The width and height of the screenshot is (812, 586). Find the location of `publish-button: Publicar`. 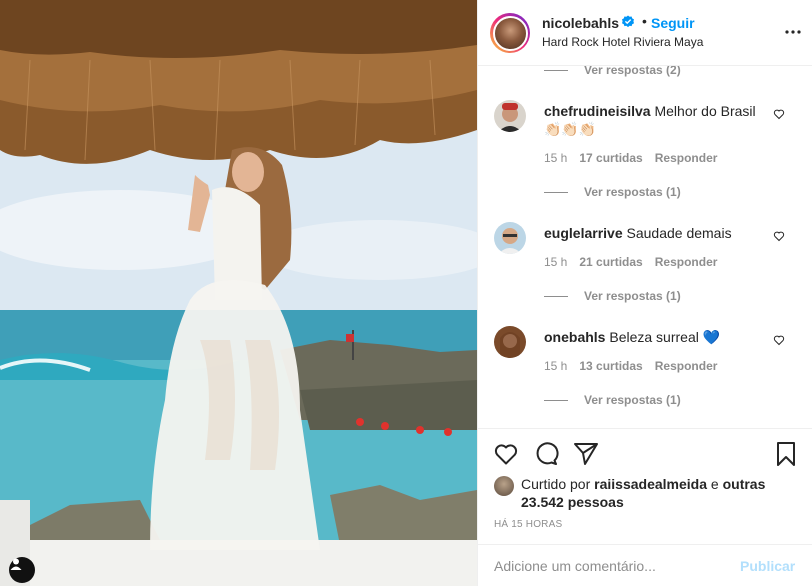

publish-button: Publicar is located at coordinates (767, 566).